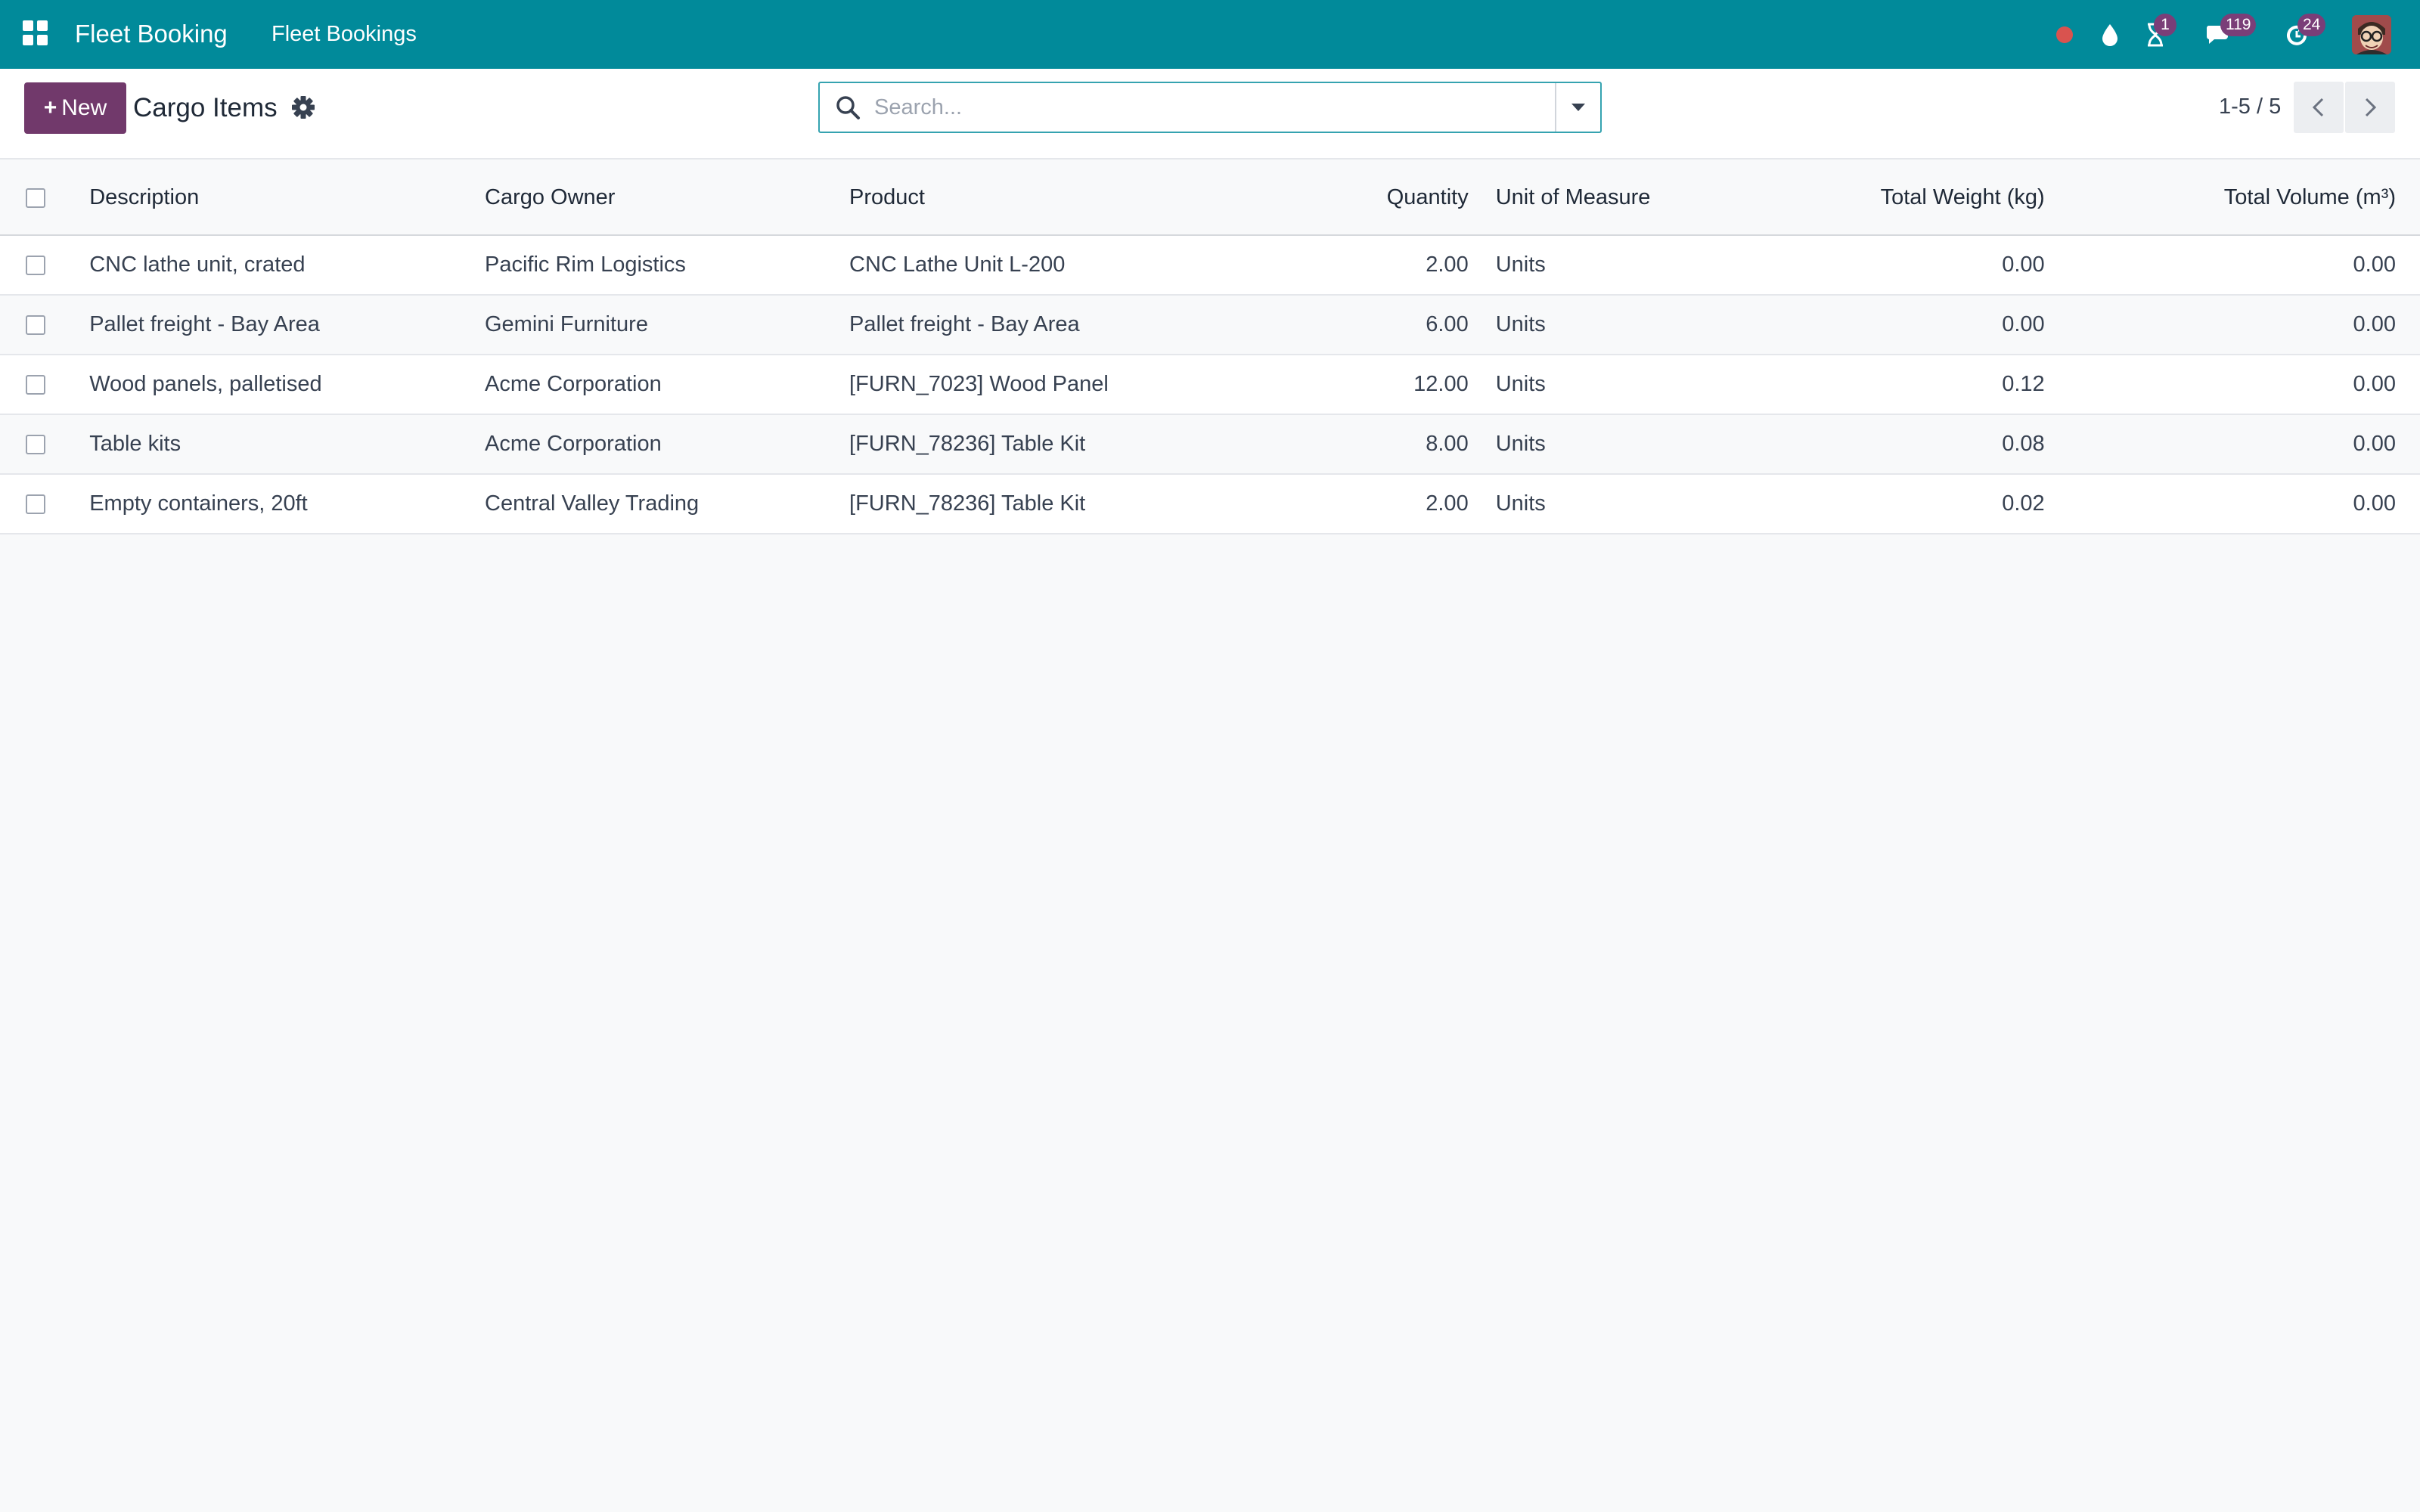 Image resolution: width=2420 pixels, height=1512 pixels. I want to click on cell-total-weight: 0.02, so click(1888, 504).